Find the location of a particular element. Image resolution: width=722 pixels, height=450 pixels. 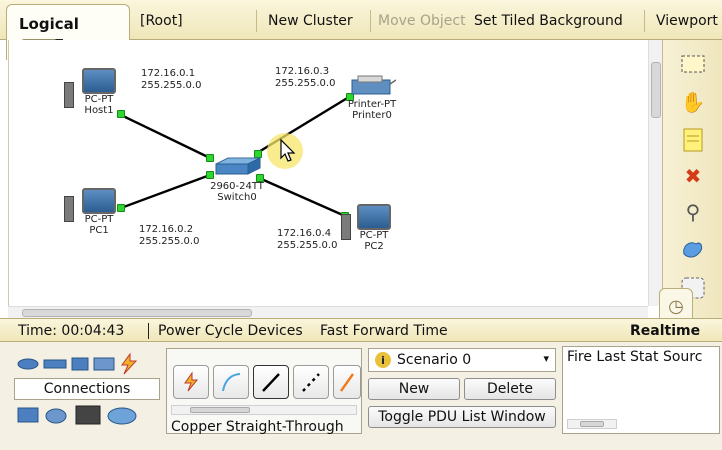

new-cluster-button: New Cluster is located at coordinates (310, 21).